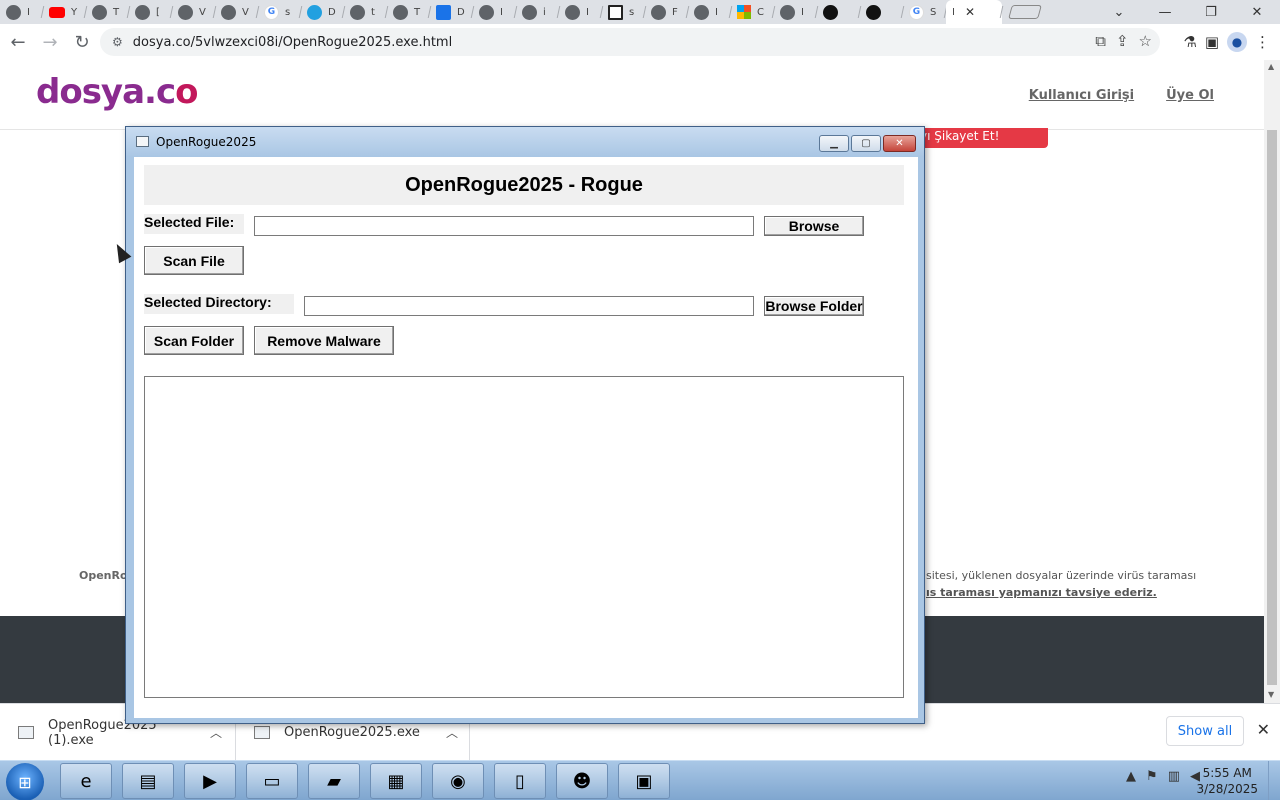  What do you see at coordinates (1165, 12) in the screenshot?
I see `browser-minimize-button: —` at bounding box center [1165, 12].